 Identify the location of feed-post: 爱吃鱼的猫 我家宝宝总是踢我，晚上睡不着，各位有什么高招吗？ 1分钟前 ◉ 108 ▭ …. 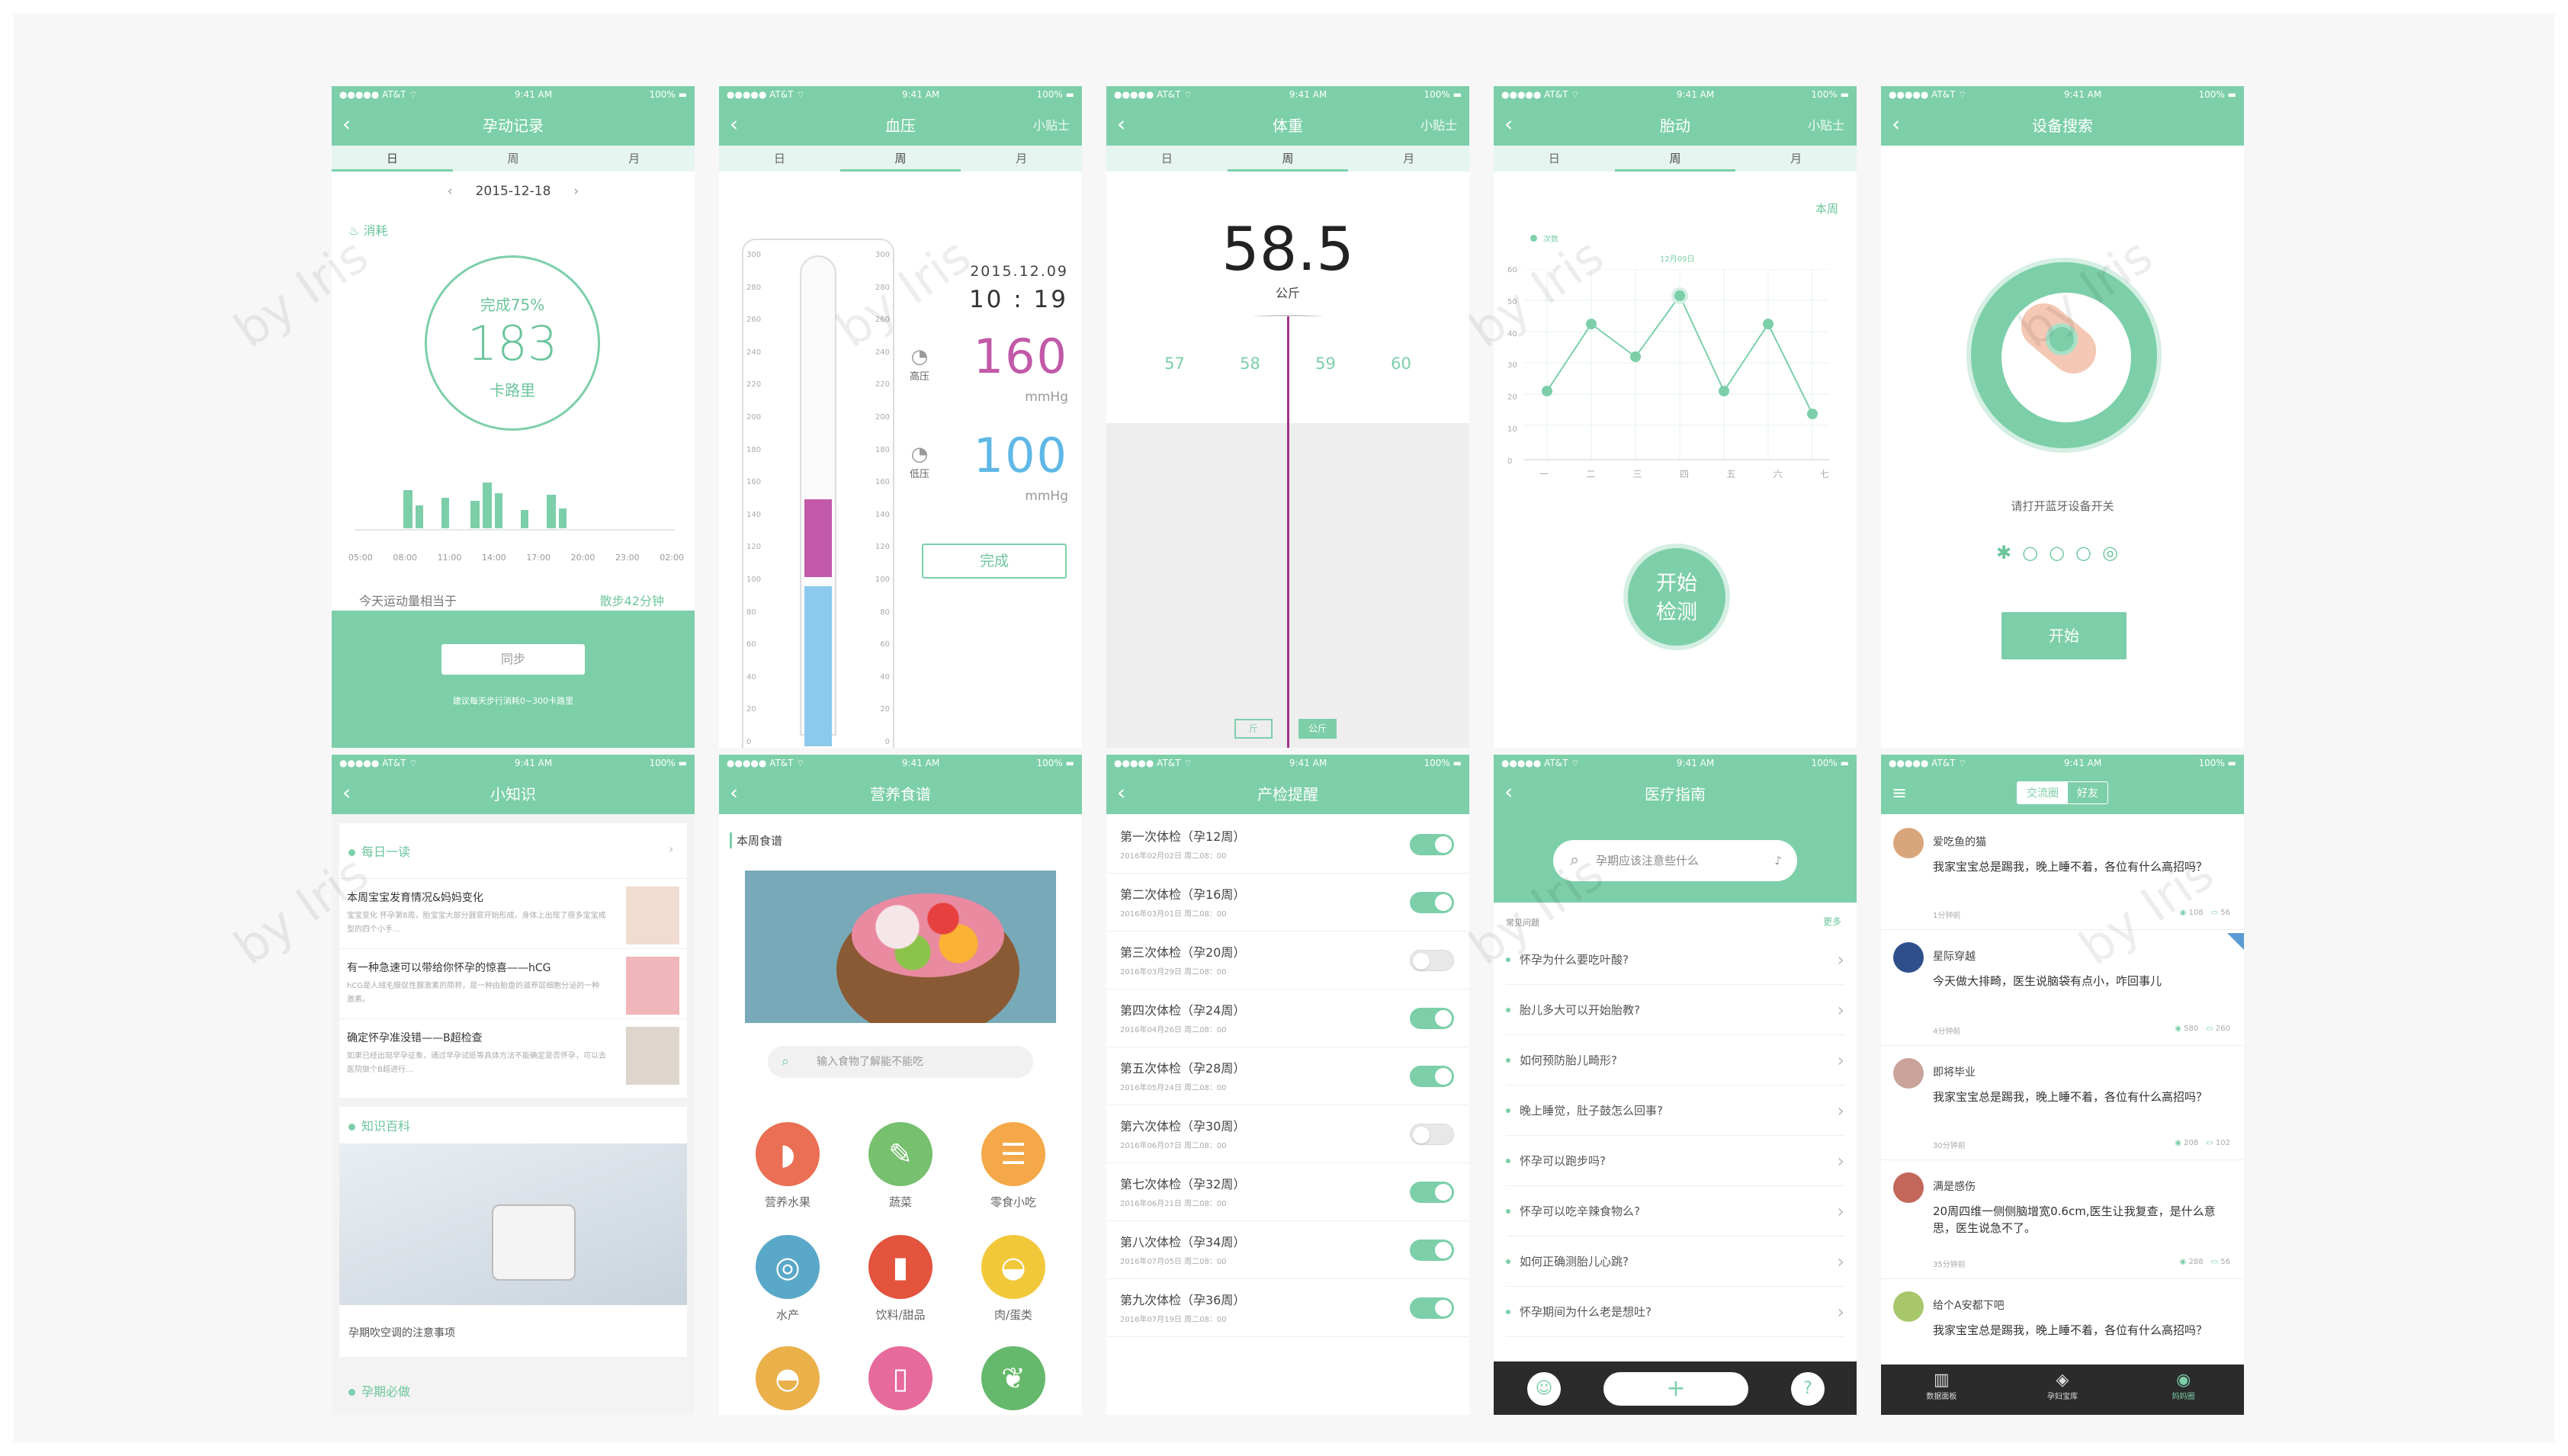
(2062, 873).